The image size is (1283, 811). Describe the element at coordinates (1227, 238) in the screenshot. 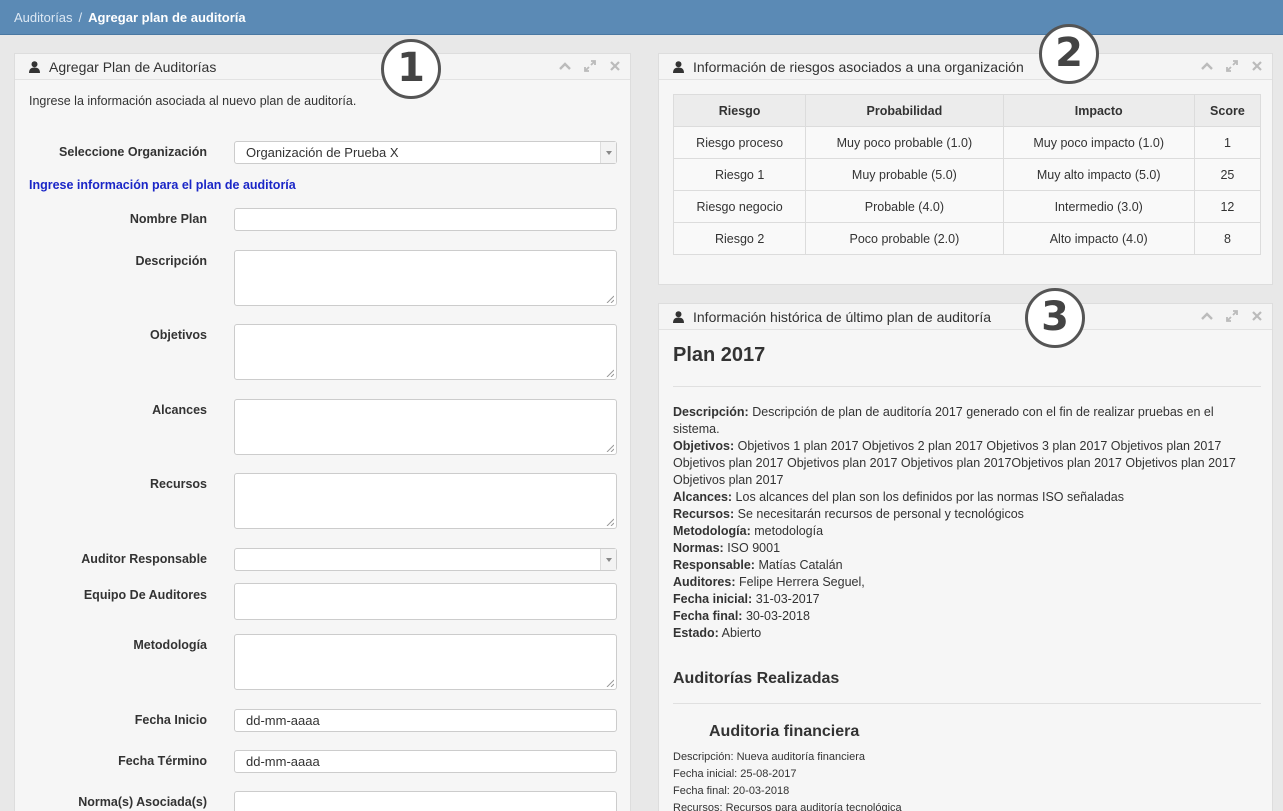

I see `table-cell: 8` at that location.